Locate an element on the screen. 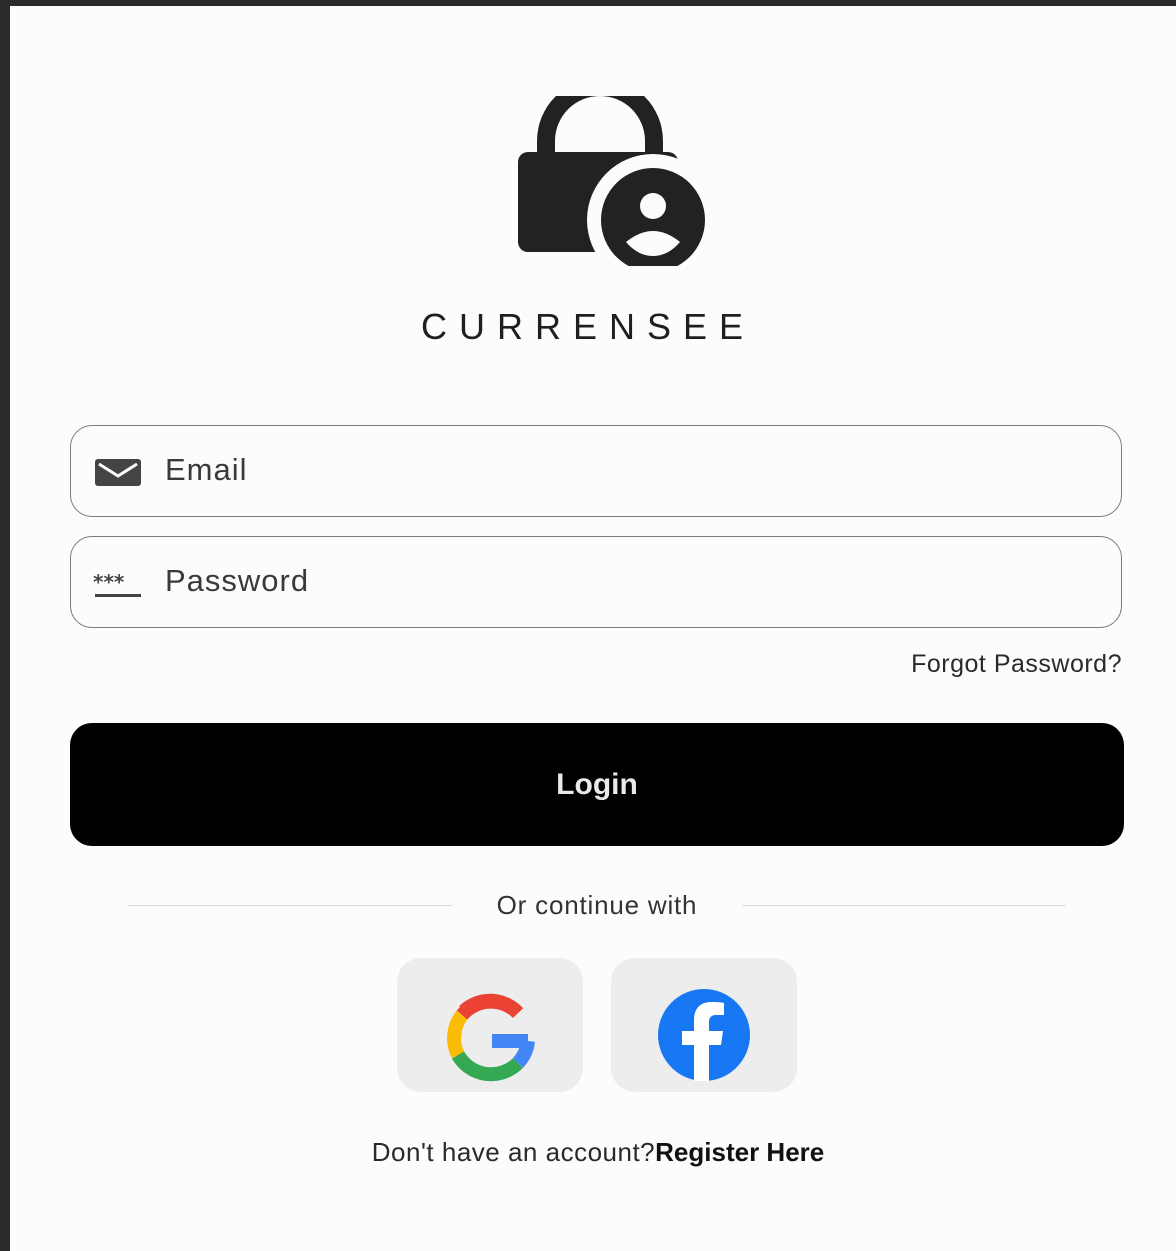 This screenshot has height=1251, width=1176. register-prompt-text: Don't have an account? is located at coordinates (513, 1152).